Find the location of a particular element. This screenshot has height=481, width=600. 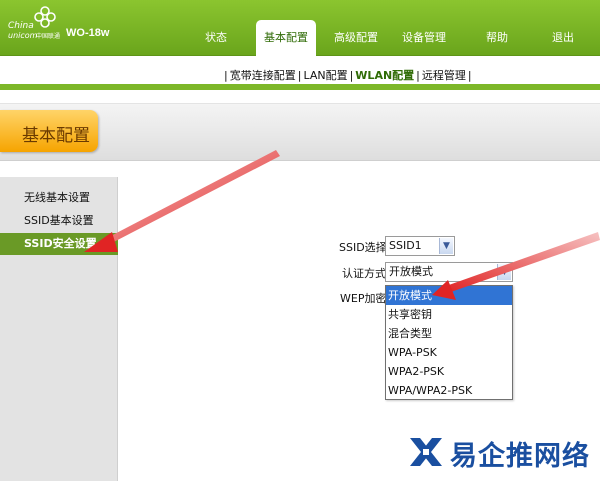

nav-tab-status: 状态 is located at coordinates (216, 38).